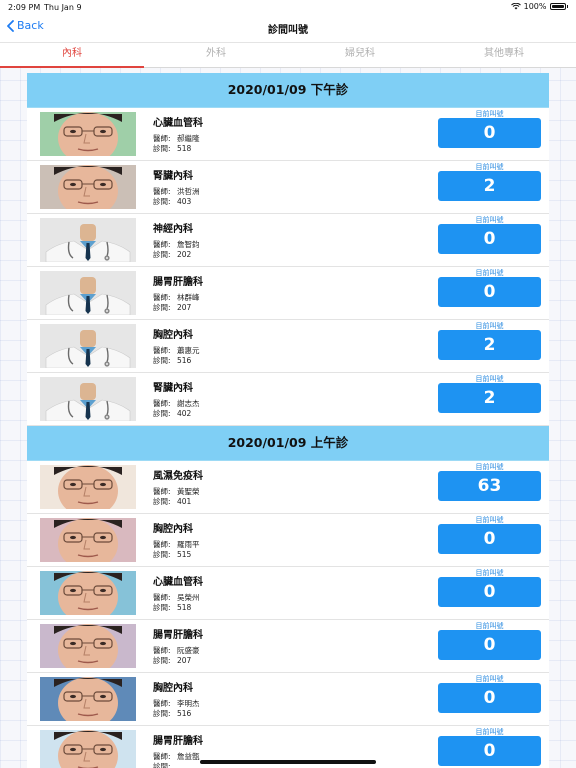 Image resolution: width=576 pixels, height=768 pixels. Describe the element at coordinates (288, 762) in the screenshot. I see `home-indicator` at that location.